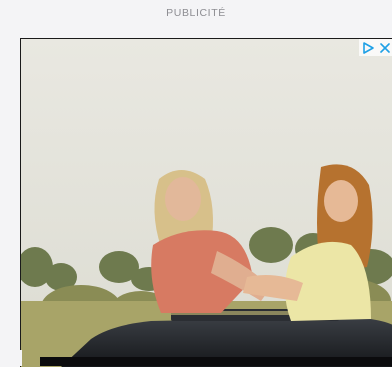 The height and width of the screenshot is (367, 392). What do you see at coordinates (385, 48) in the screenshot?
I see `close-icon` at bounding box center [385, 48].